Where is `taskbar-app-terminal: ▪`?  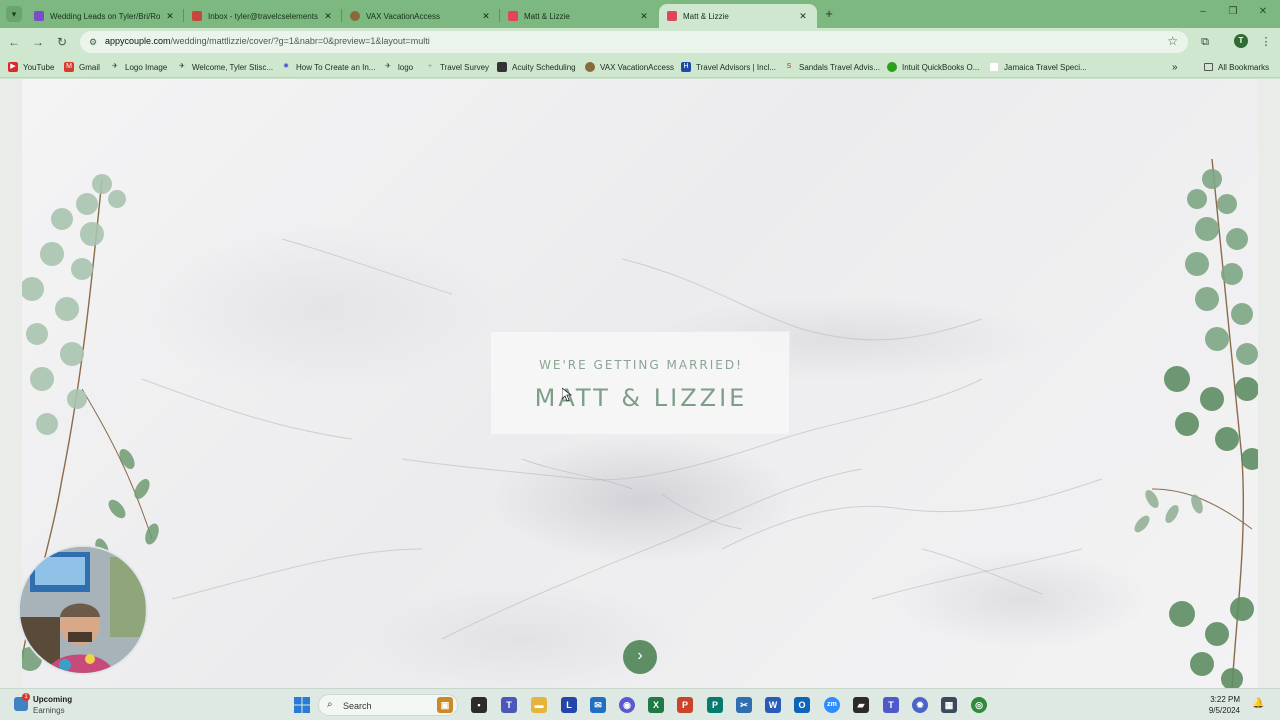
taskbar-app-terminal: ▪ is located at coordinates (479, 705).